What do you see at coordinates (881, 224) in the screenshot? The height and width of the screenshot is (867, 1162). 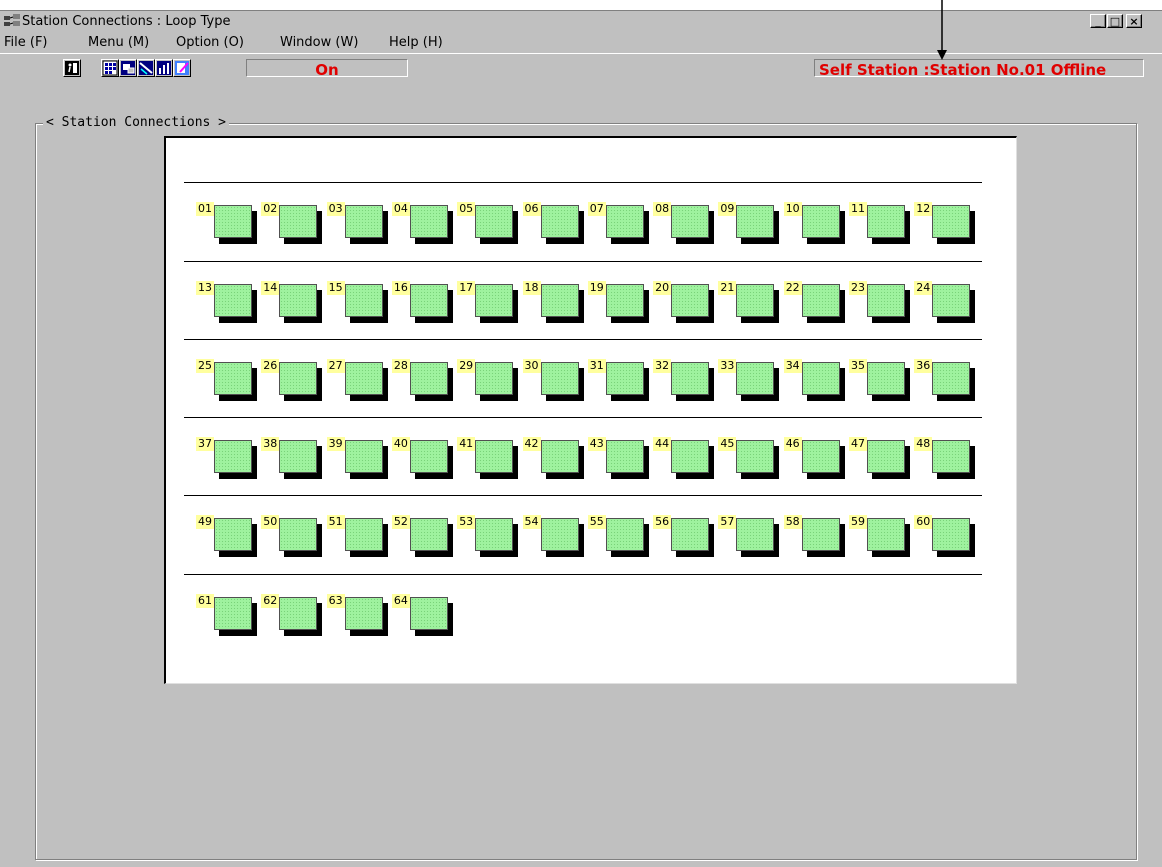 I see `station-11: 11` at bounding box center [881, 224].